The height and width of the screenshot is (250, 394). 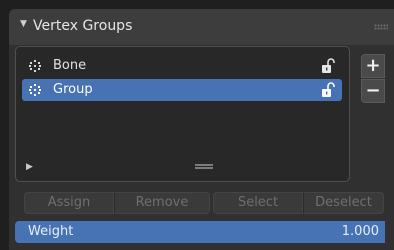 I want to click on assign-remove-group: Assign Remove, so click(x=117, y=203).